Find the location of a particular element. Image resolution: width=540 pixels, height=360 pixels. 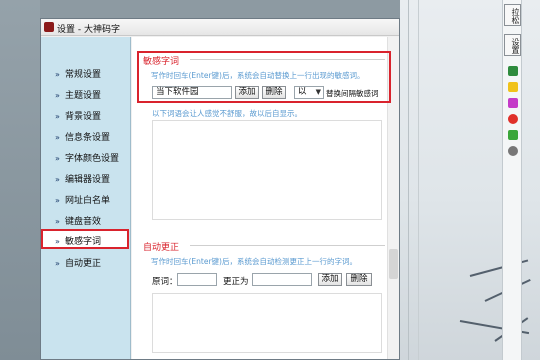

sidebar-item-label: 背景设置 is located at coordinates (83, 117).